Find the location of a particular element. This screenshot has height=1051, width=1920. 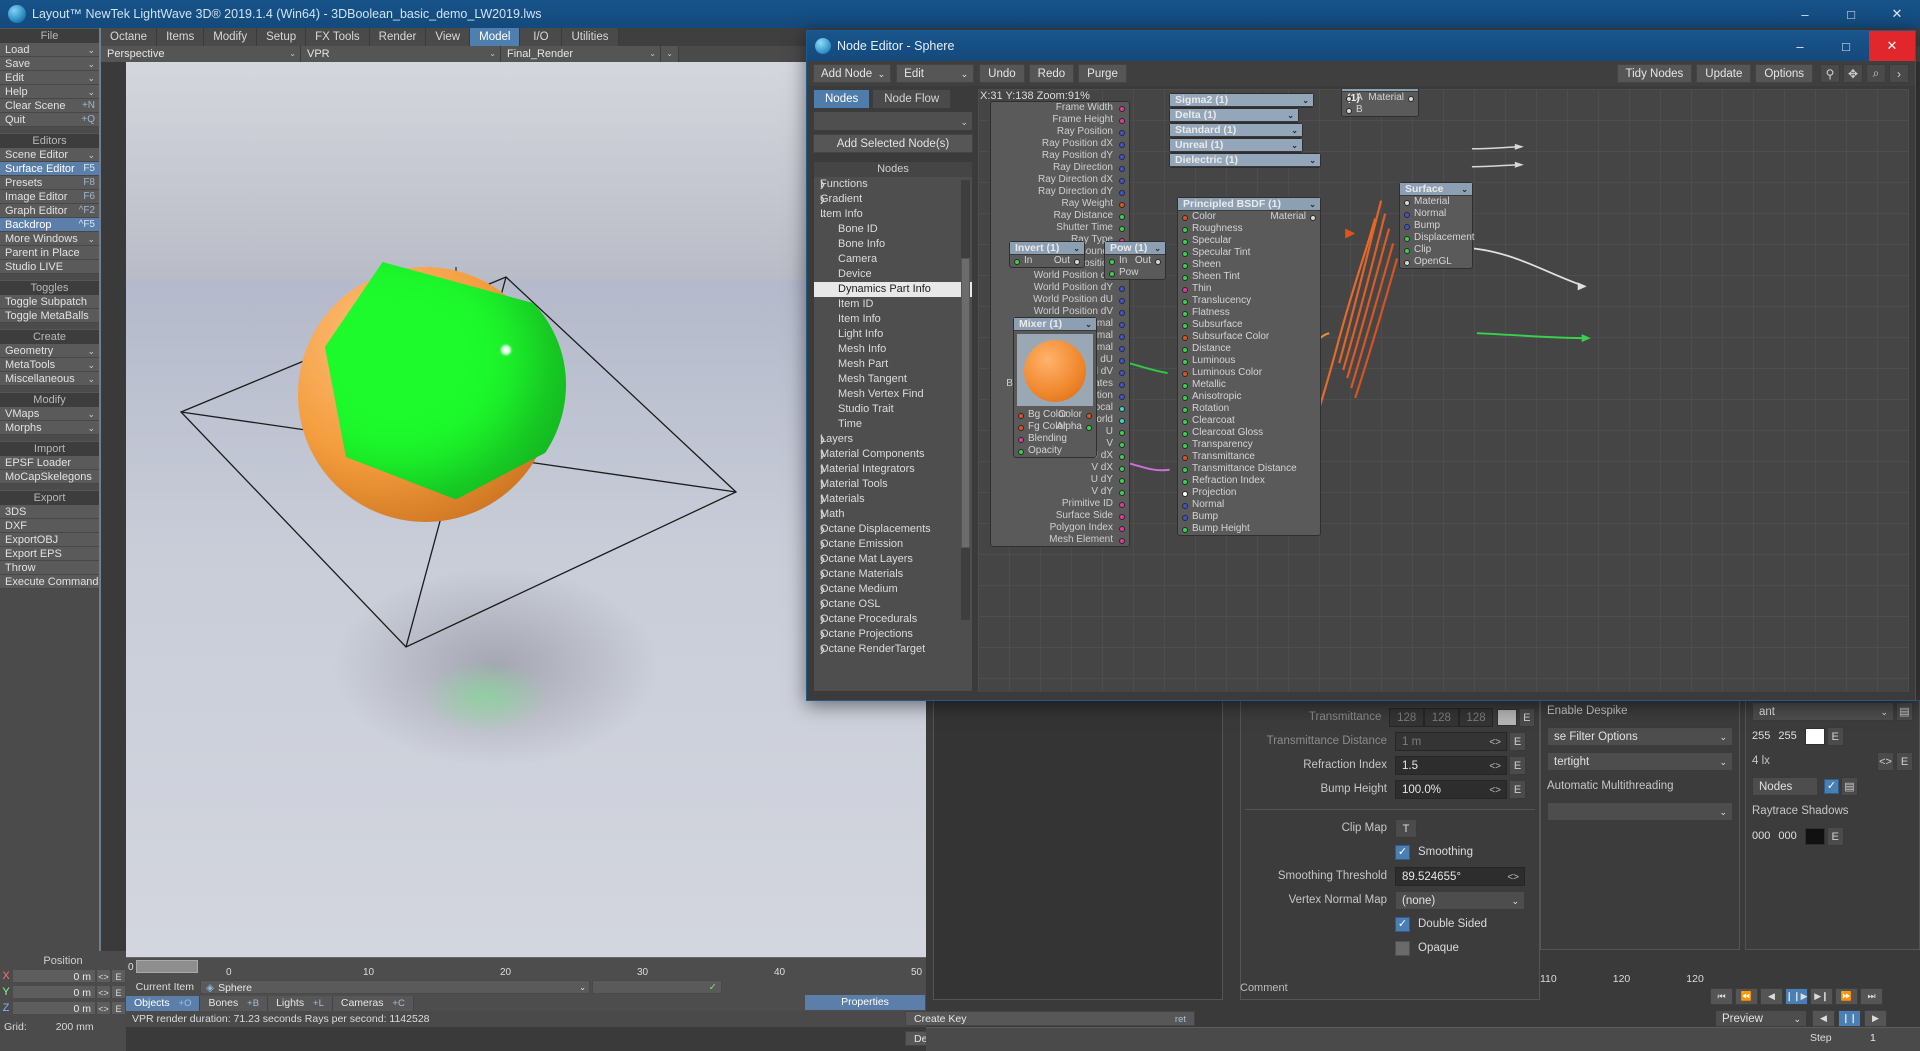

spot-info-port-primitive-id: Primitive ID is located at coordinates (1060, 504).